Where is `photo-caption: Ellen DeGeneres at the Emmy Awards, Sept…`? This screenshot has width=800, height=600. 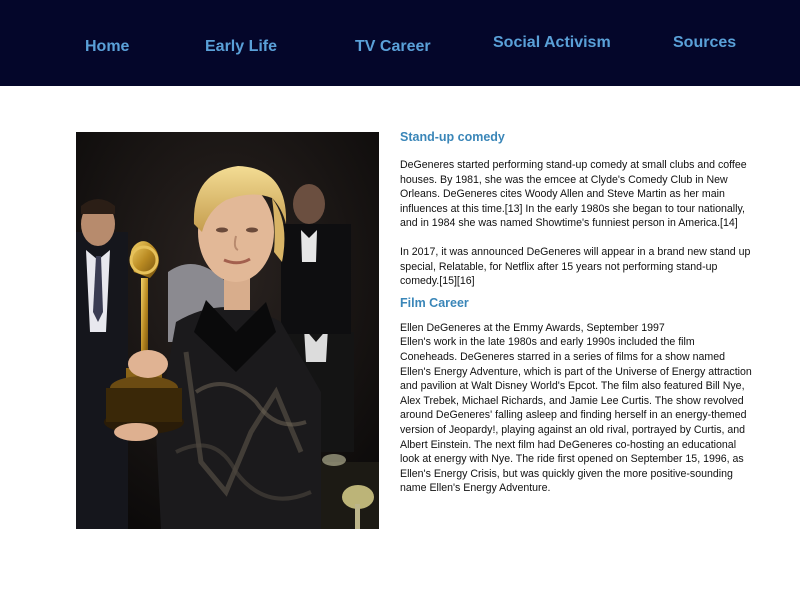
photo-caption: Ellen DeGeneres at the Emmy Awards, Sept… is located at coordinates (532, 327).